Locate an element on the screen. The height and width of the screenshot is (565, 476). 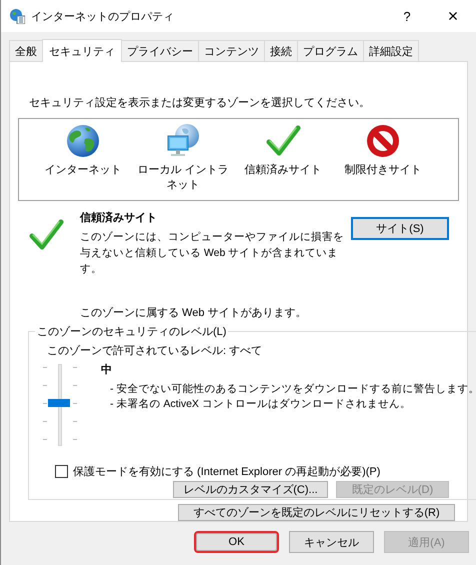
allowed-level-text: このゾーンで許可されているレベル: すべて is located at coordinates (155, 351).